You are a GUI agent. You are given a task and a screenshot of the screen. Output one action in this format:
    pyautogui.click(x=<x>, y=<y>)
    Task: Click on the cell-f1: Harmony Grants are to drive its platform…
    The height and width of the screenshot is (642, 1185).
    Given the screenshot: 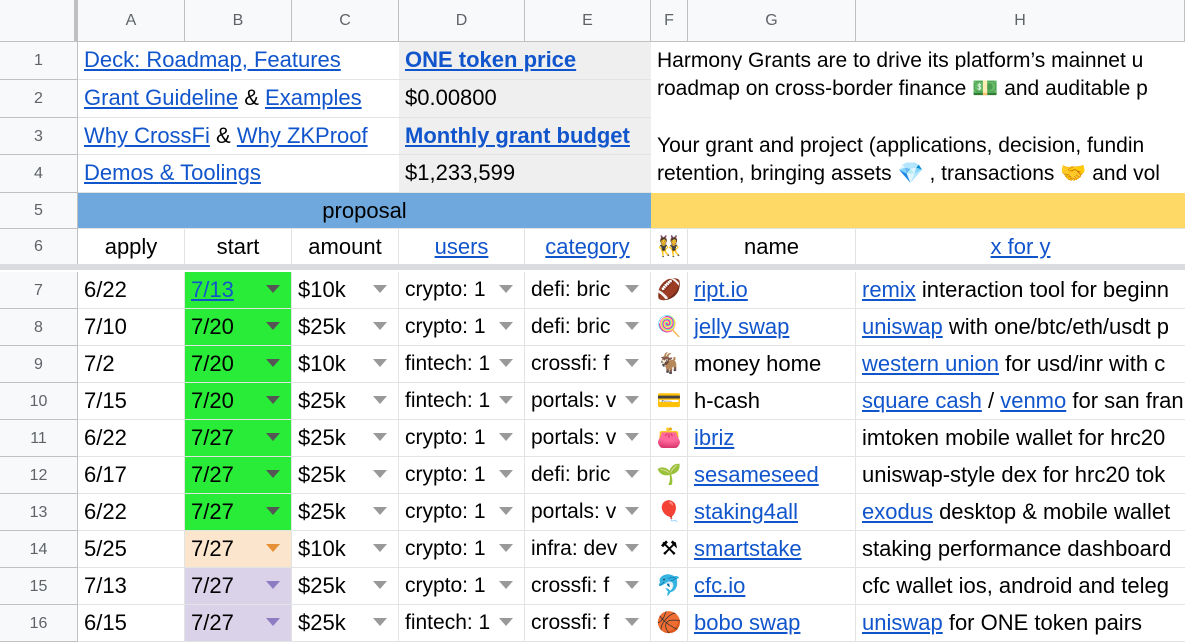 What is the action you would take?
    pyautogui.click(x=918, y=56)
    